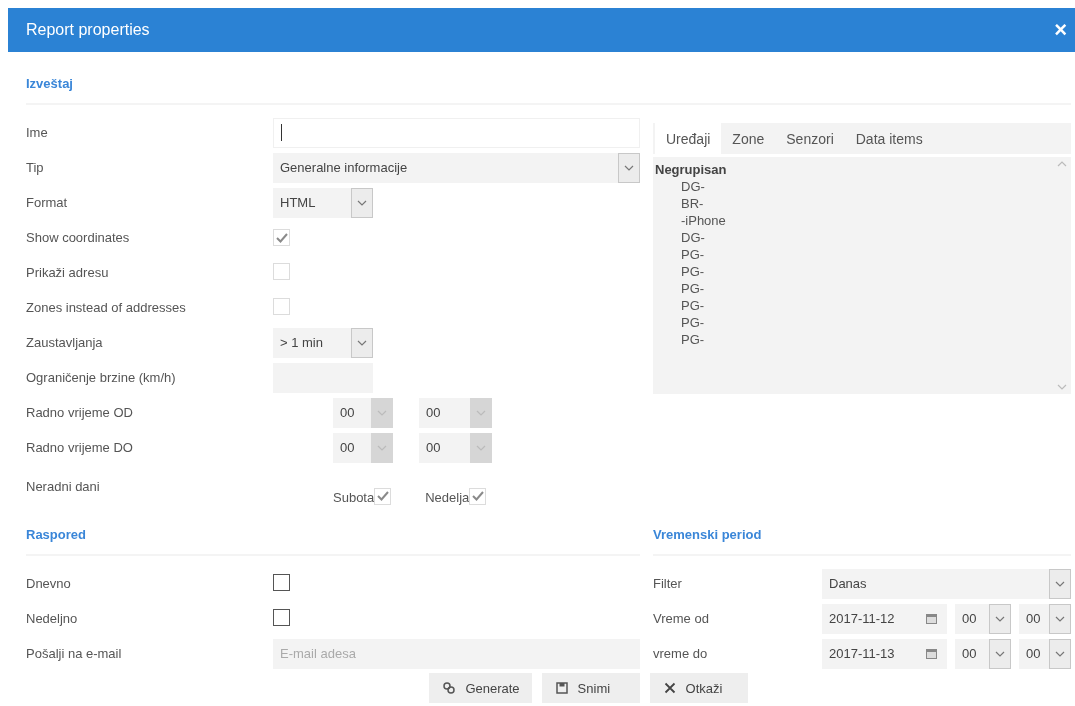  Describe the element at coordinates (748, 138) in the screenshot. I see `tab: Zone` at that location.